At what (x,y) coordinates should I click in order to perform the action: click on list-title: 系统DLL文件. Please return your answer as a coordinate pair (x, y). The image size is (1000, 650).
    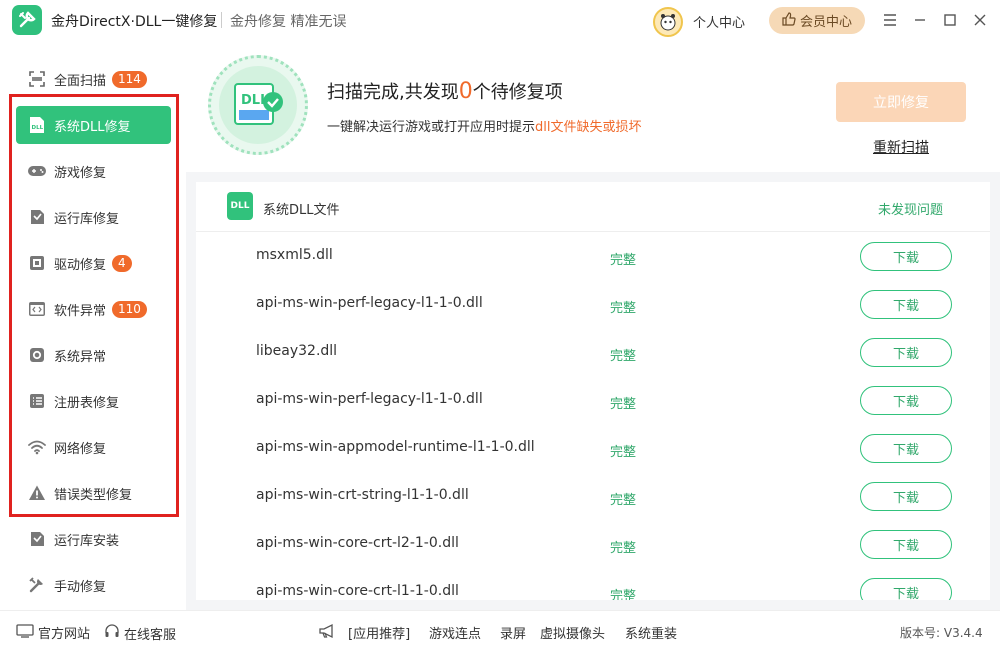
    Looking at the image, I should click on (301, 210).